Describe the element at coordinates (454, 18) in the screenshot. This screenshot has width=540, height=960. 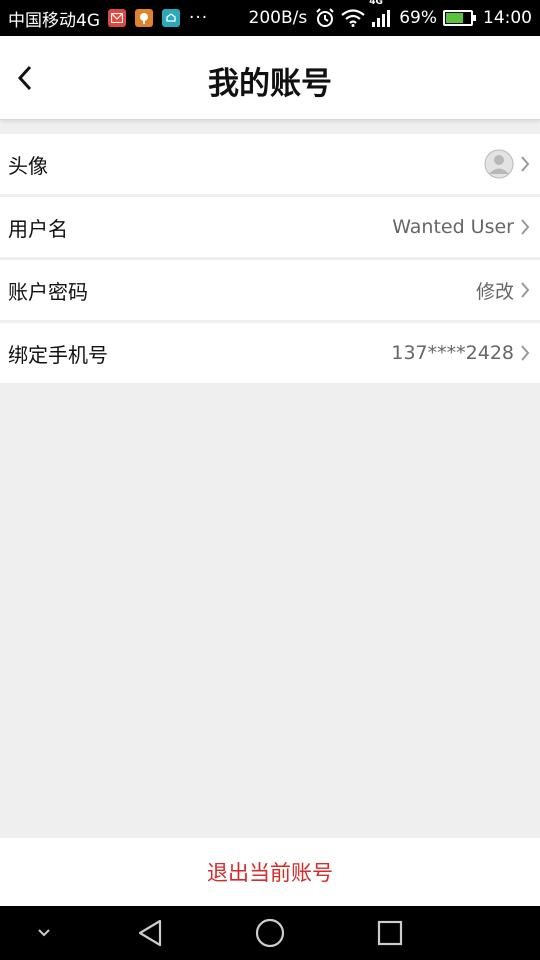
I see `battery-fill` at that location.